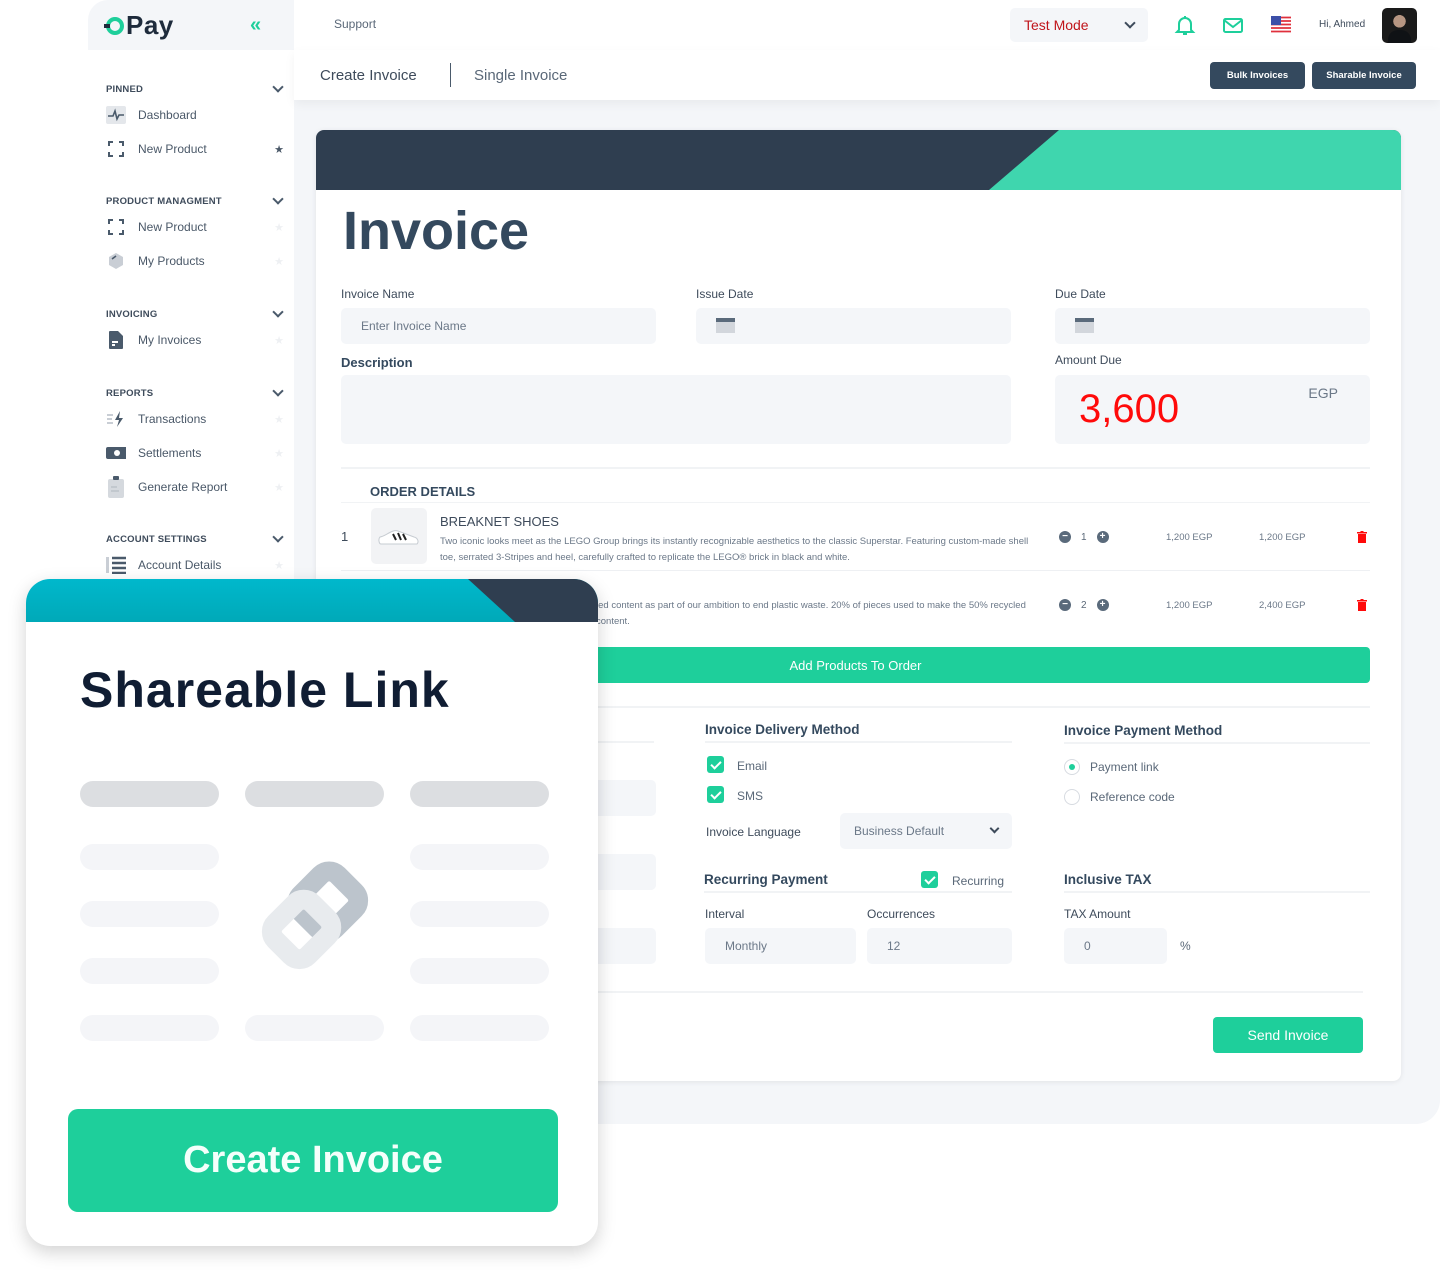  I want to click on divider, so click(855, 468).